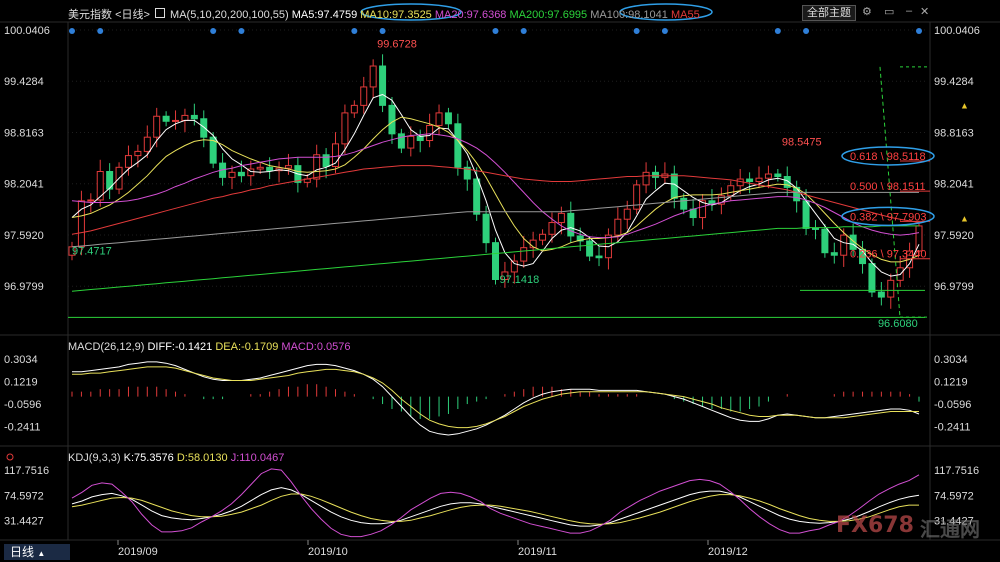  I want to click on ma200-value: MA200:97.6995, so click(548, 15).